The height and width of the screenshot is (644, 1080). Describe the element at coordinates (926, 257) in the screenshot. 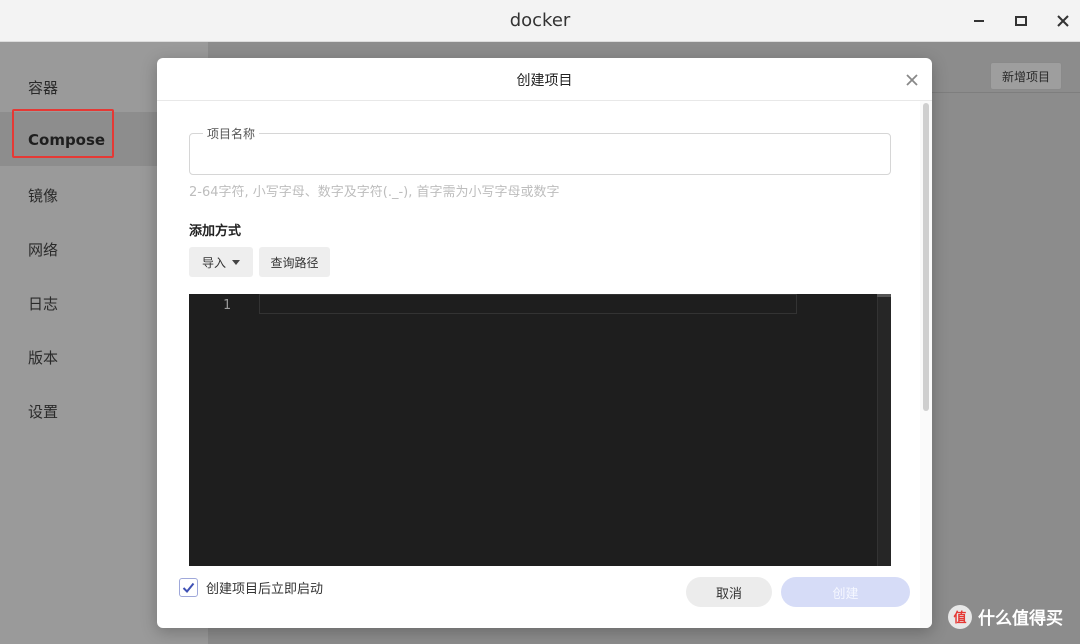

I see `dialog-scrollbar-thumb` at that location.